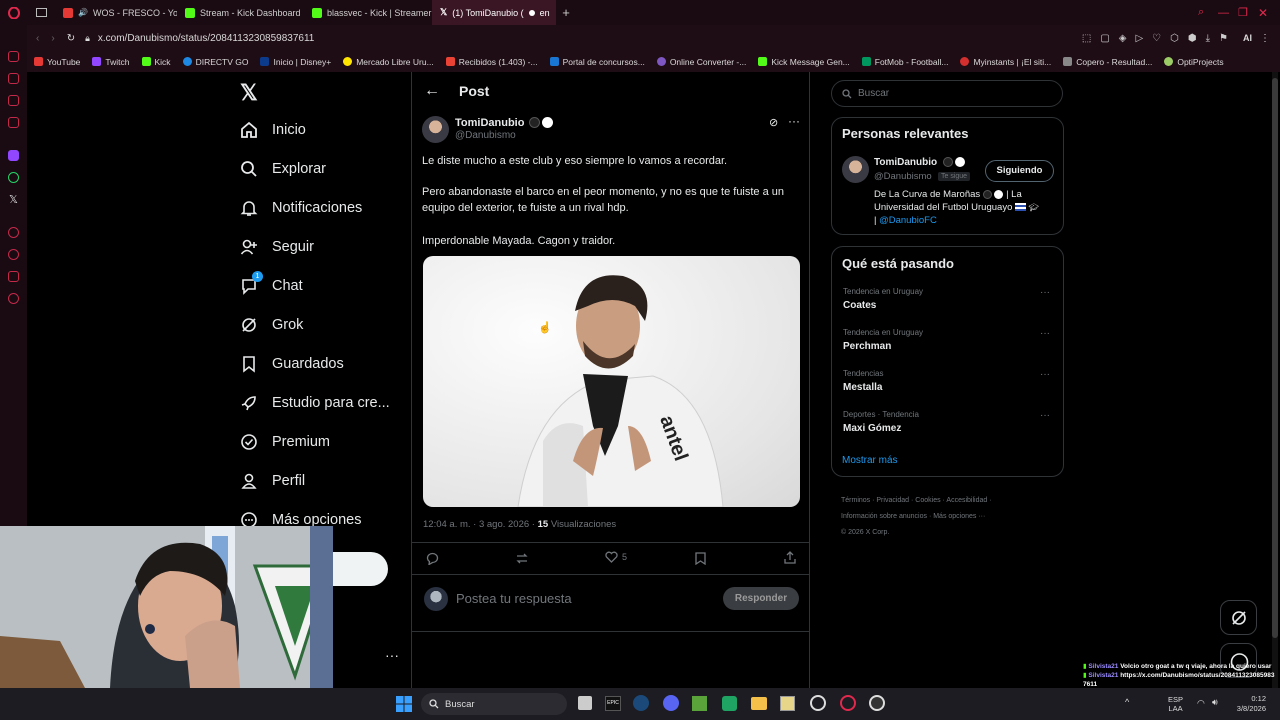 This screenshot has width=1280, height=720. Describe the element at coordinates (359, 569) in the screenshot. I see `post-button` at that location.